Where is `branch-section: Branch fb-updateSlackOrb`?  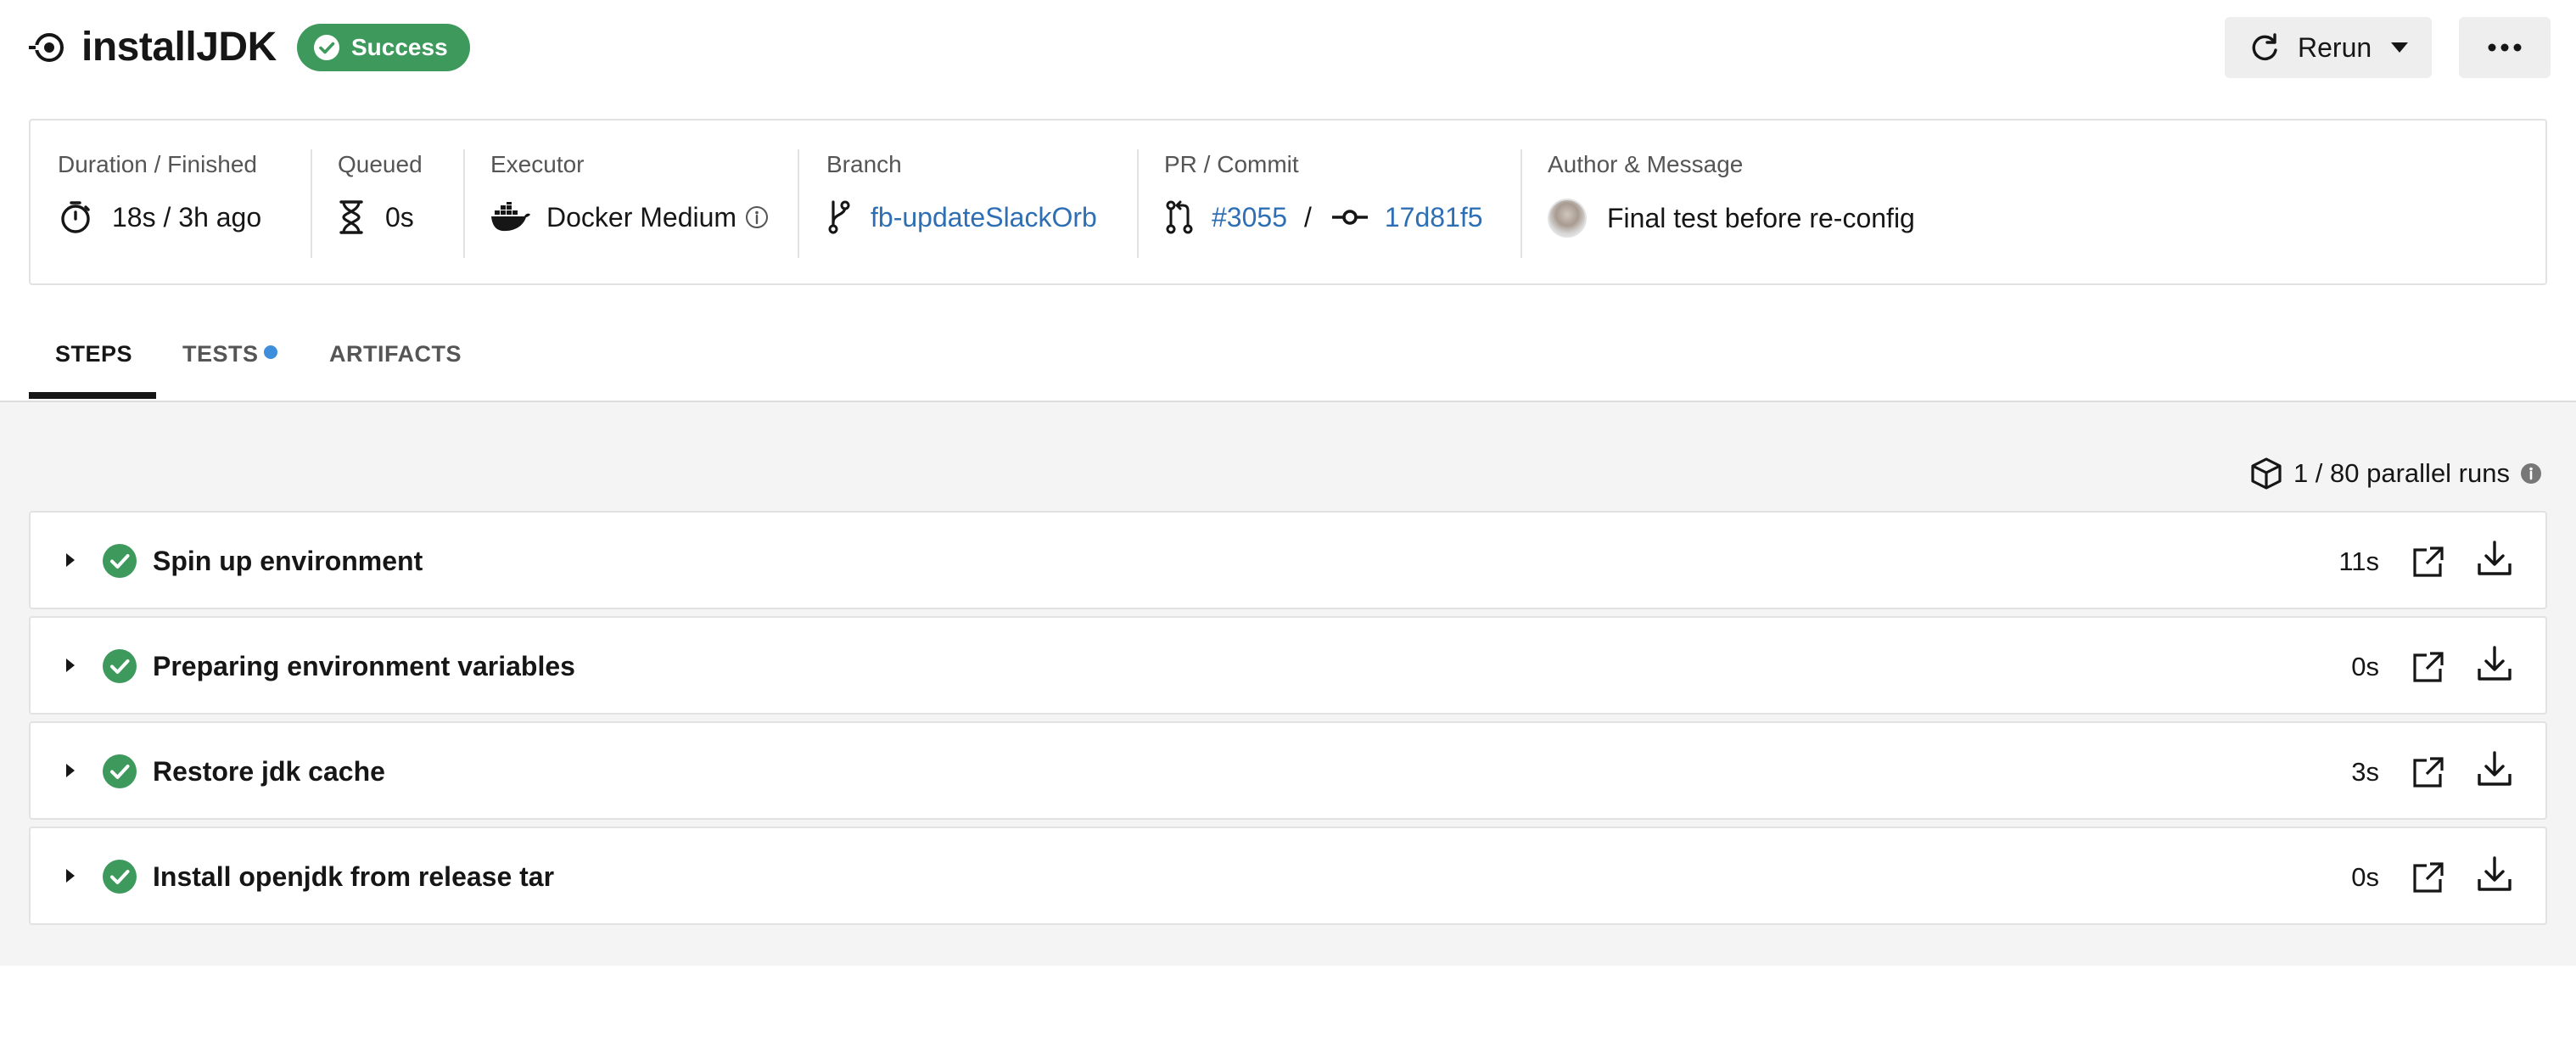
branch-section: Branch fb-updateSlackOrb is located at coordinates (962, 203).